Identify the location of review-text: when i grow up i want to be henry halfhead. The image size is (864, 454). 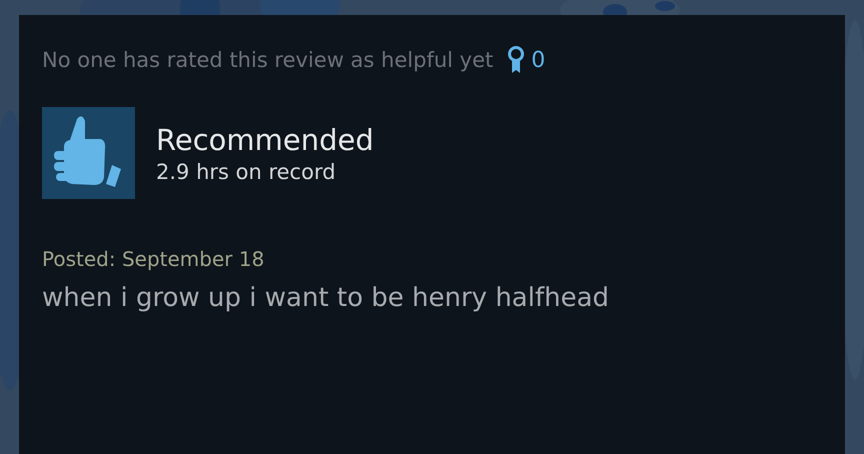
(326, 298).